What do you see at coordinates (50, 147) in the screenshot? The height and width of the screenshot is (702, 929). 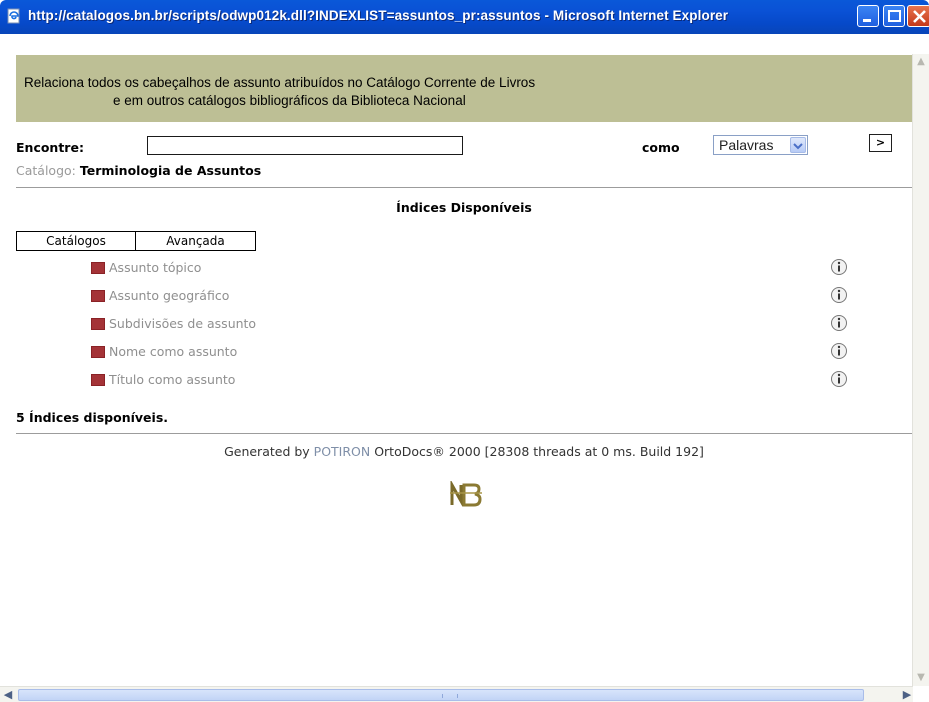 I see `search-label: Encontre:` at bounding box center [50, 147].